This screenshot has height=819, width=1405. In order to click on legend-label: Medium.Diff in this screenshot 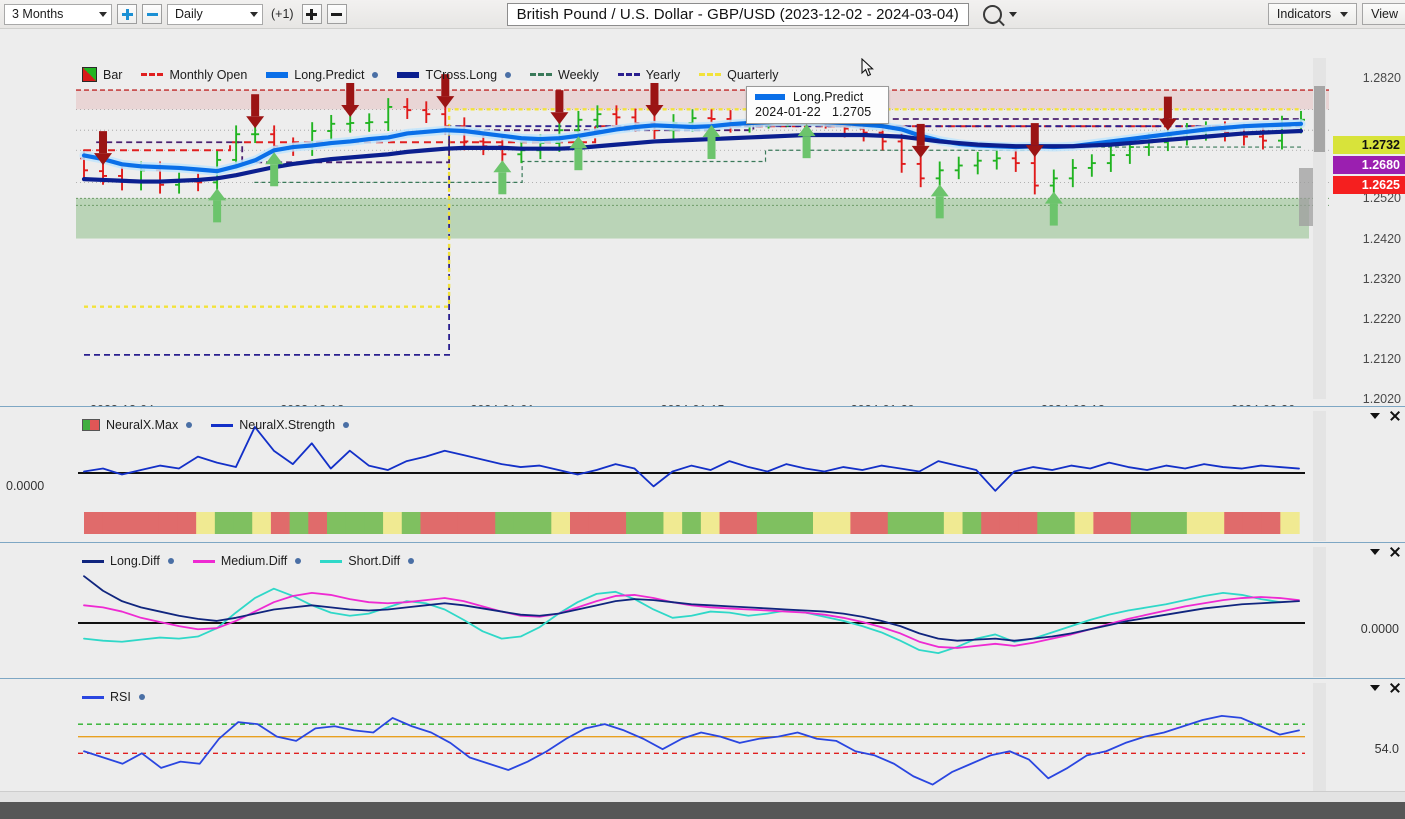, I will do `click(254, 561)`.